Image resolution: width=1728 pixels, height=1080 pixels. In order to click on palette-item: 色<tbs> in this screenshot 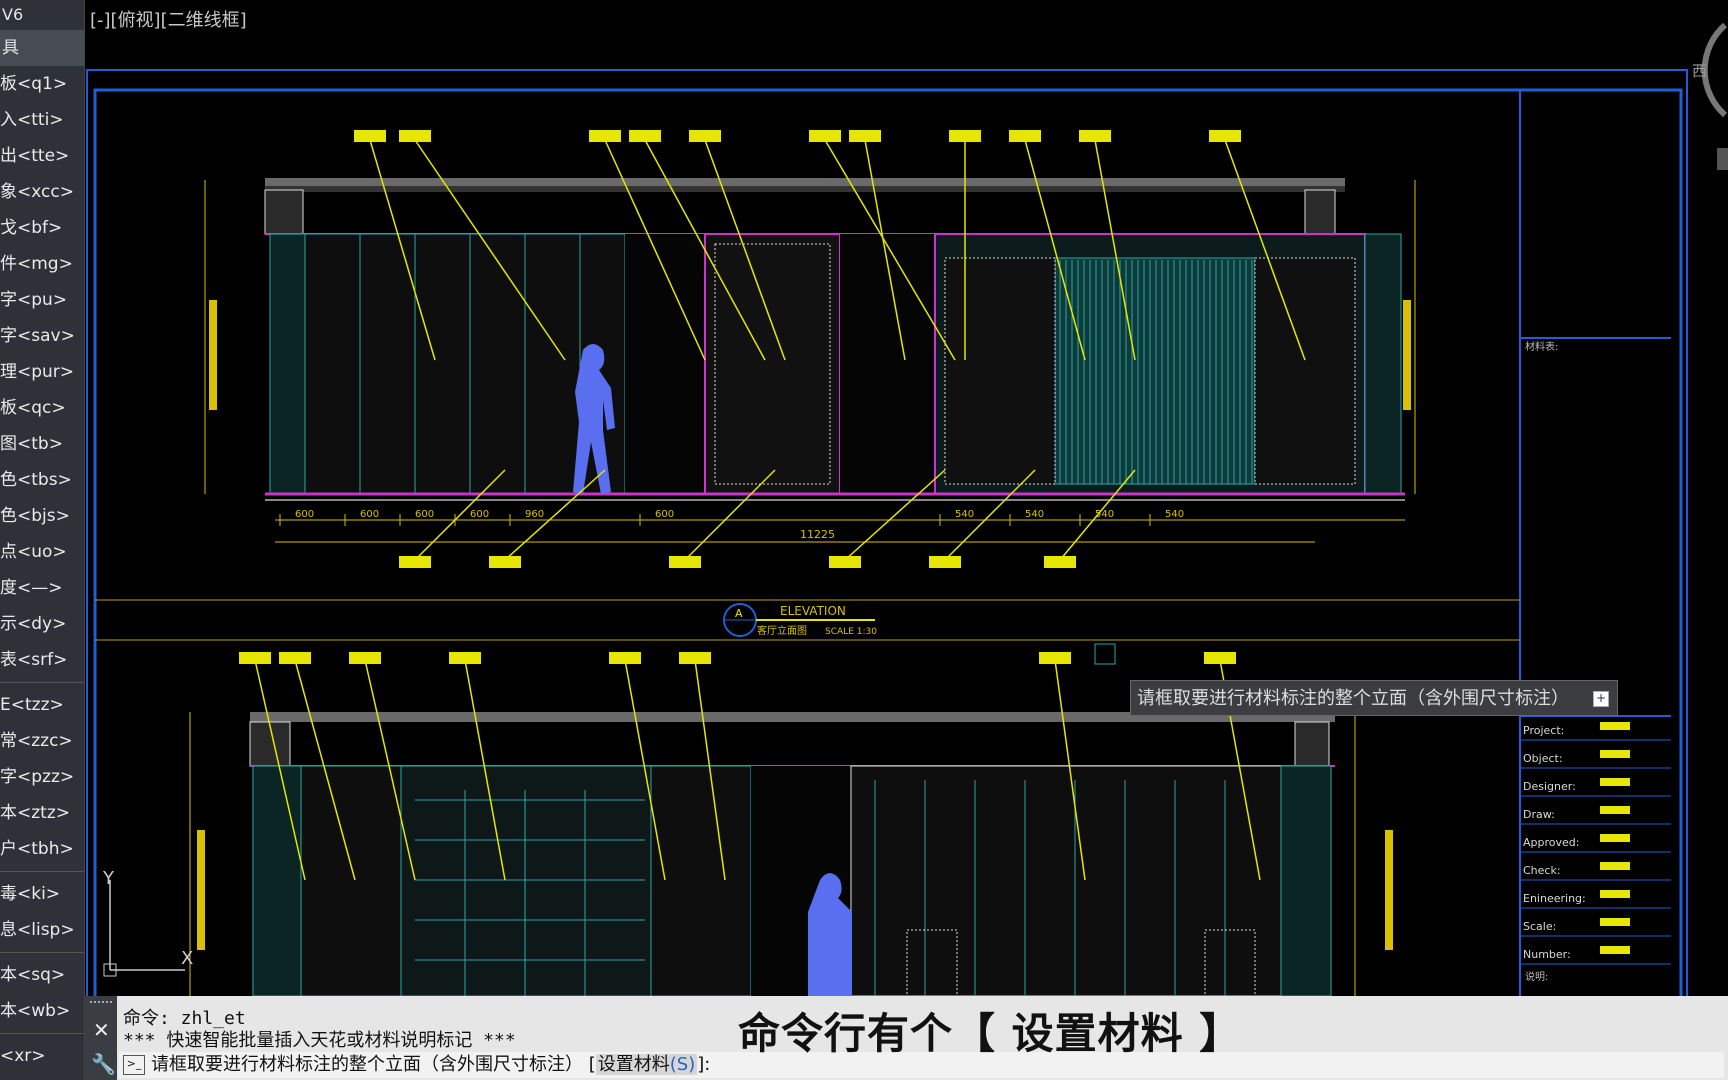, I will do `click(42, 480)`.